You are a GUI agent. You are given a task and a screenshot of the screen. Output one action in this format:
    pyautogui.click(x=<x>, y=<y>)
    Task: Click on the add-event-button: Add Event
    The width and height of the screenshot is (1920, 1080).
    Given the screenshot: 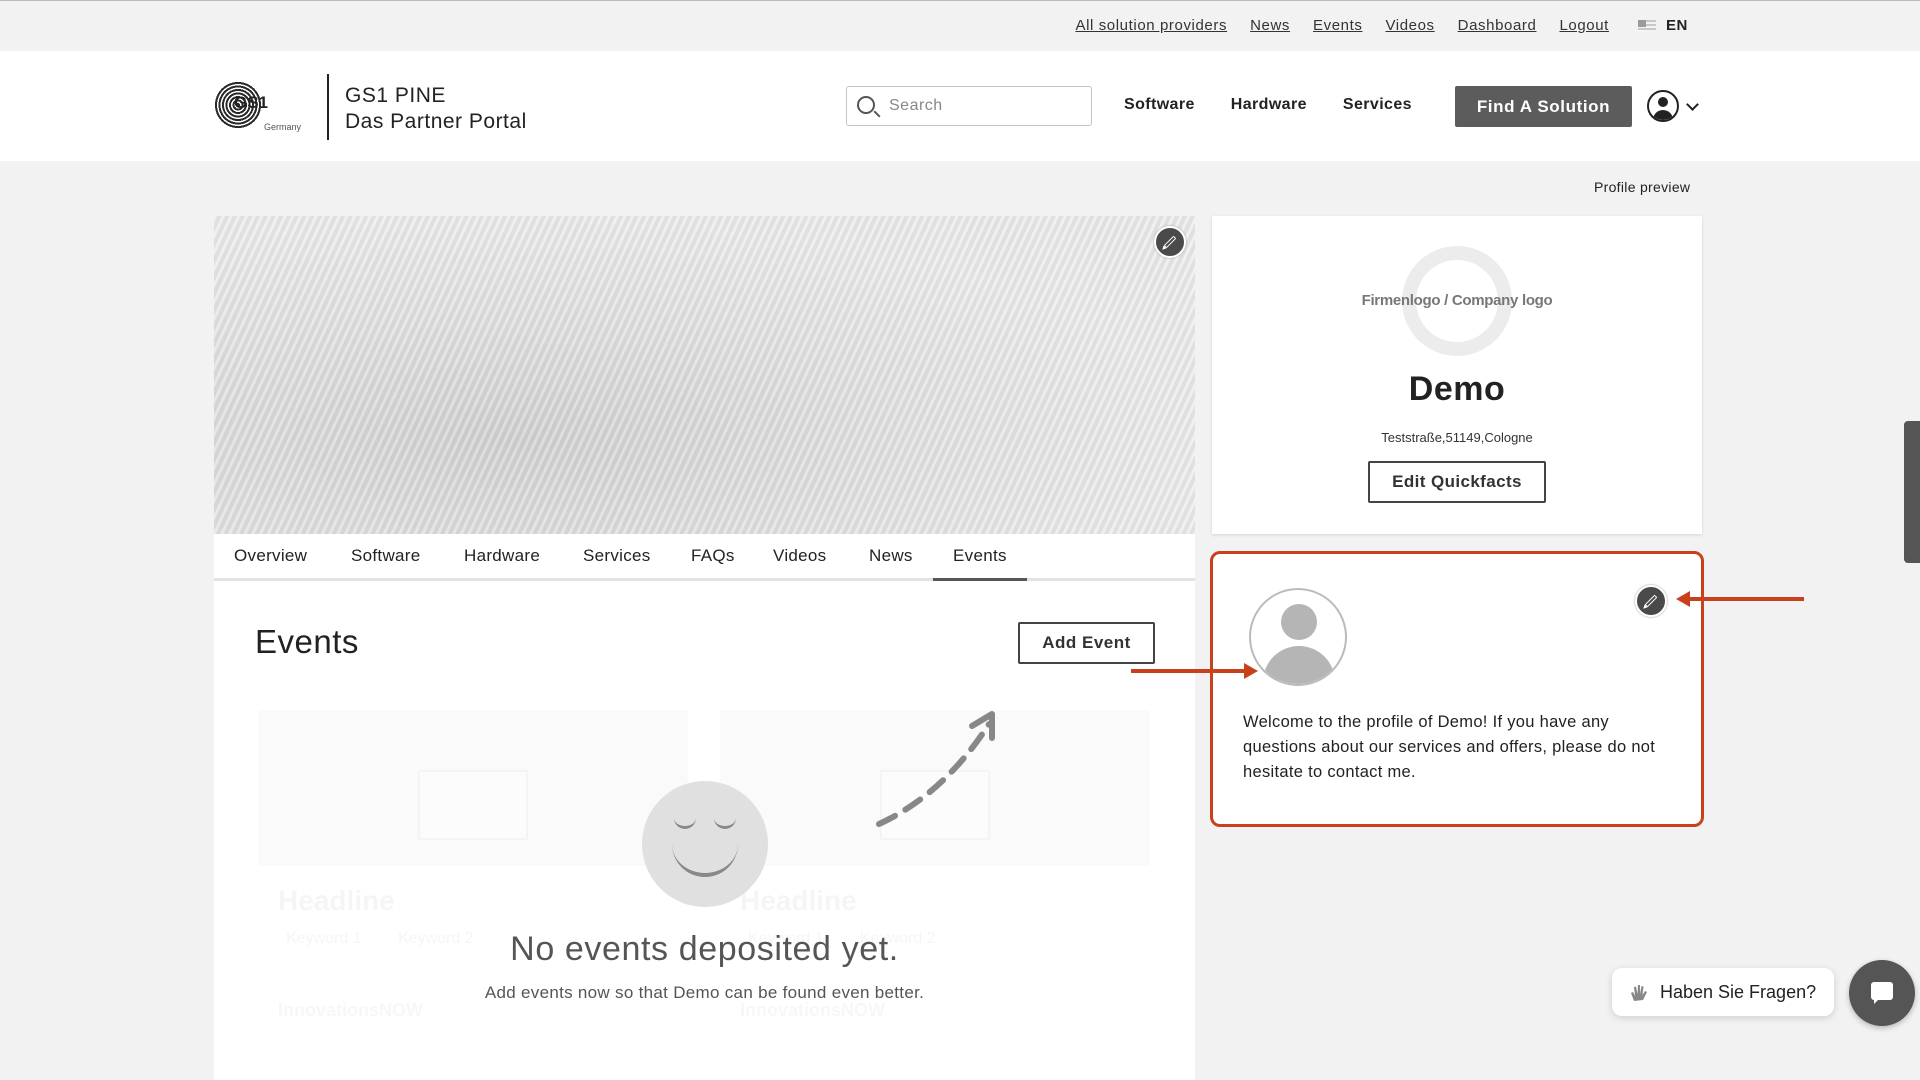 What is the action you would take?
    pyautogui.click(x=1086, y=643)
    